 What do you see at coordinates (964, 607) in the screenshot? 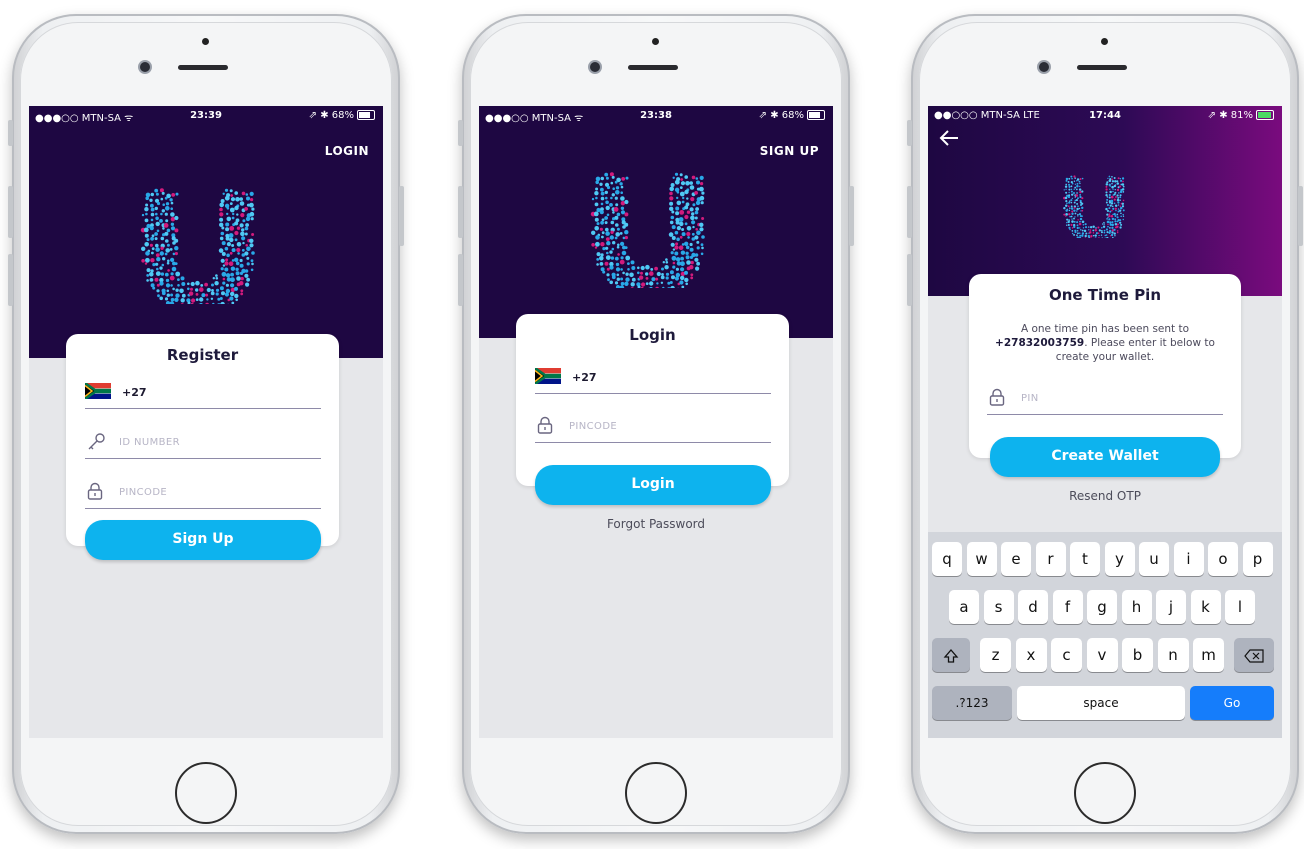
I see `key-a: a` at bounding box center [964, 607].